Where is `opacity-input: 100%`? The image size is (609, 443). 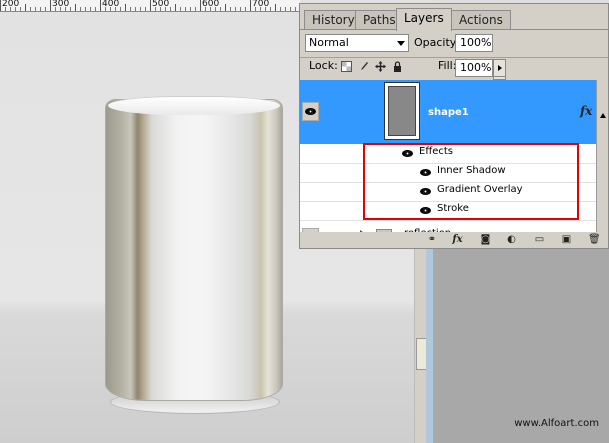 opacity-input: 100% is located at coordinates (474, 43).